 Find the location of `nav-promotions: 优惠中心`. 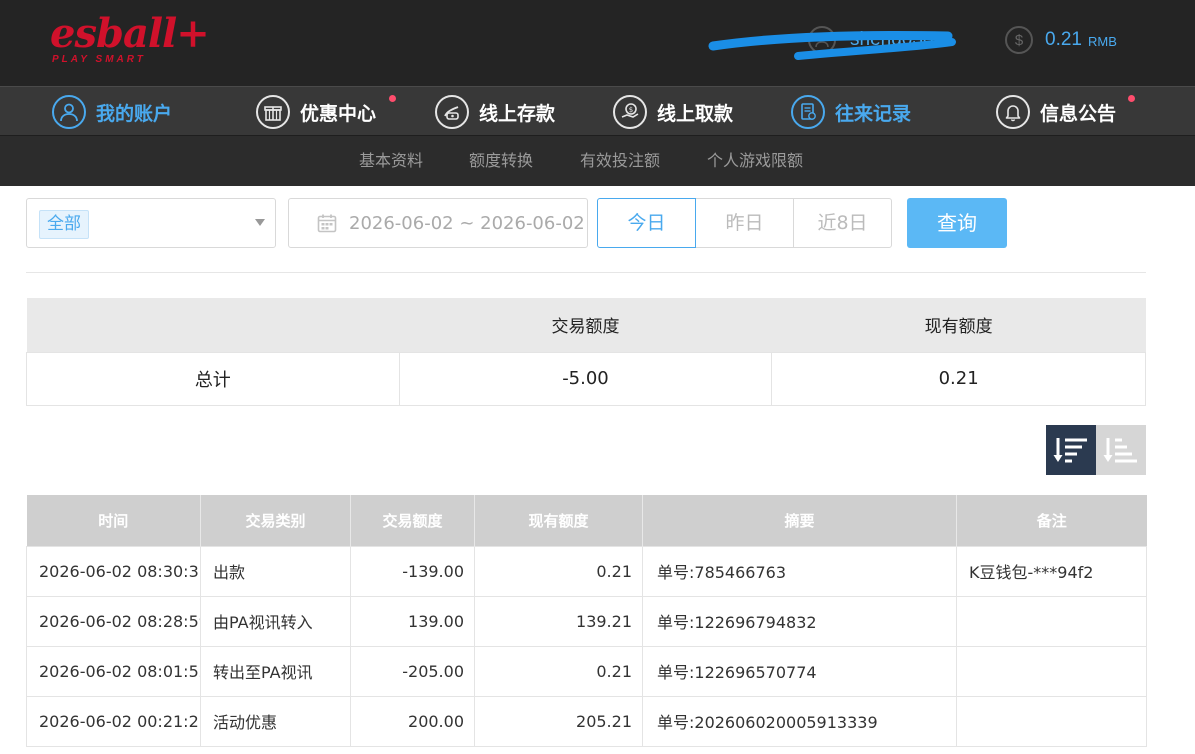

nav-promotions: 优惠中心 is located at coordinates (326, 112).